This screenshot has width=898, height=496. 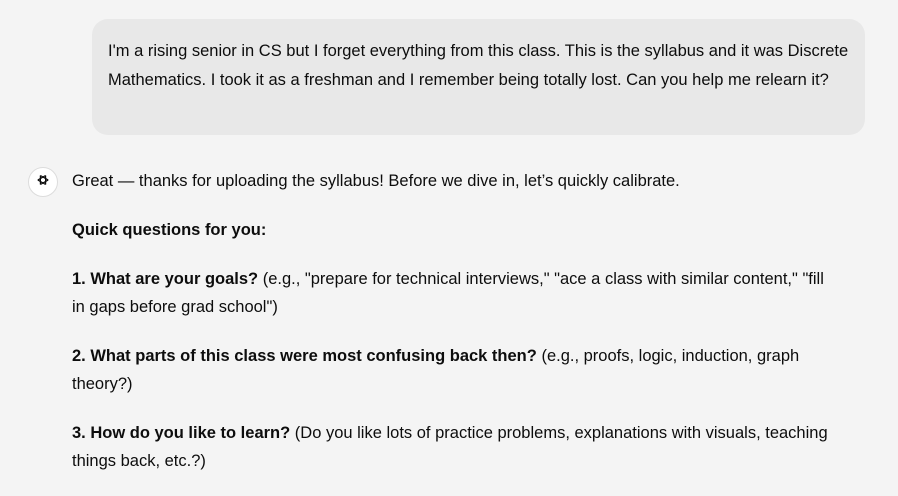 I want to click on assistant-avatar, so click(x=43, y=182).